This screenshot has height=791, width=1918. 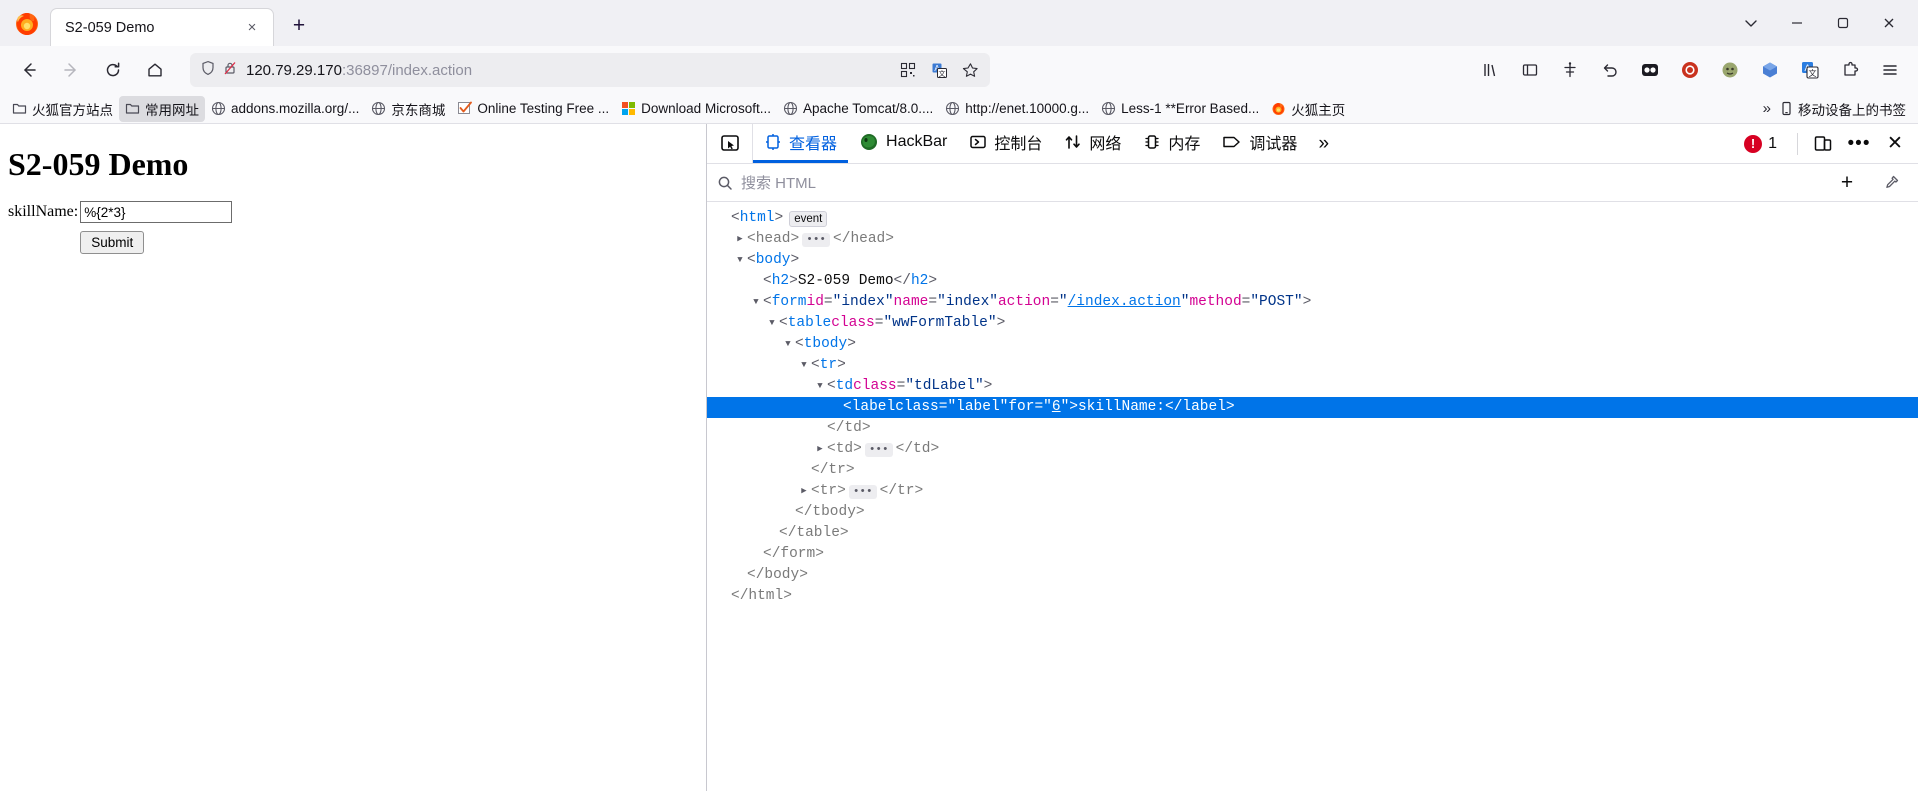 What do you see at coordinates (113, 70) in the screenshot?
I see `reload-button-icon` at bounding box center [113, 70].